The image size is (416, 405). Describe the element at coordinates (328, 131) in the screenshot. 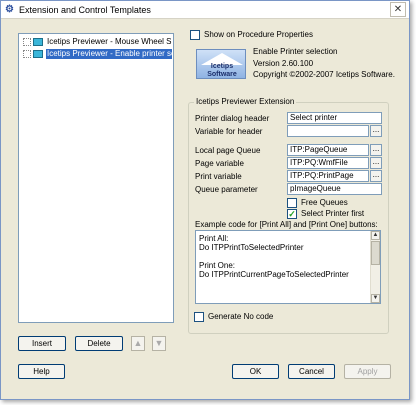

I see `variable-for-header-input` at that location.